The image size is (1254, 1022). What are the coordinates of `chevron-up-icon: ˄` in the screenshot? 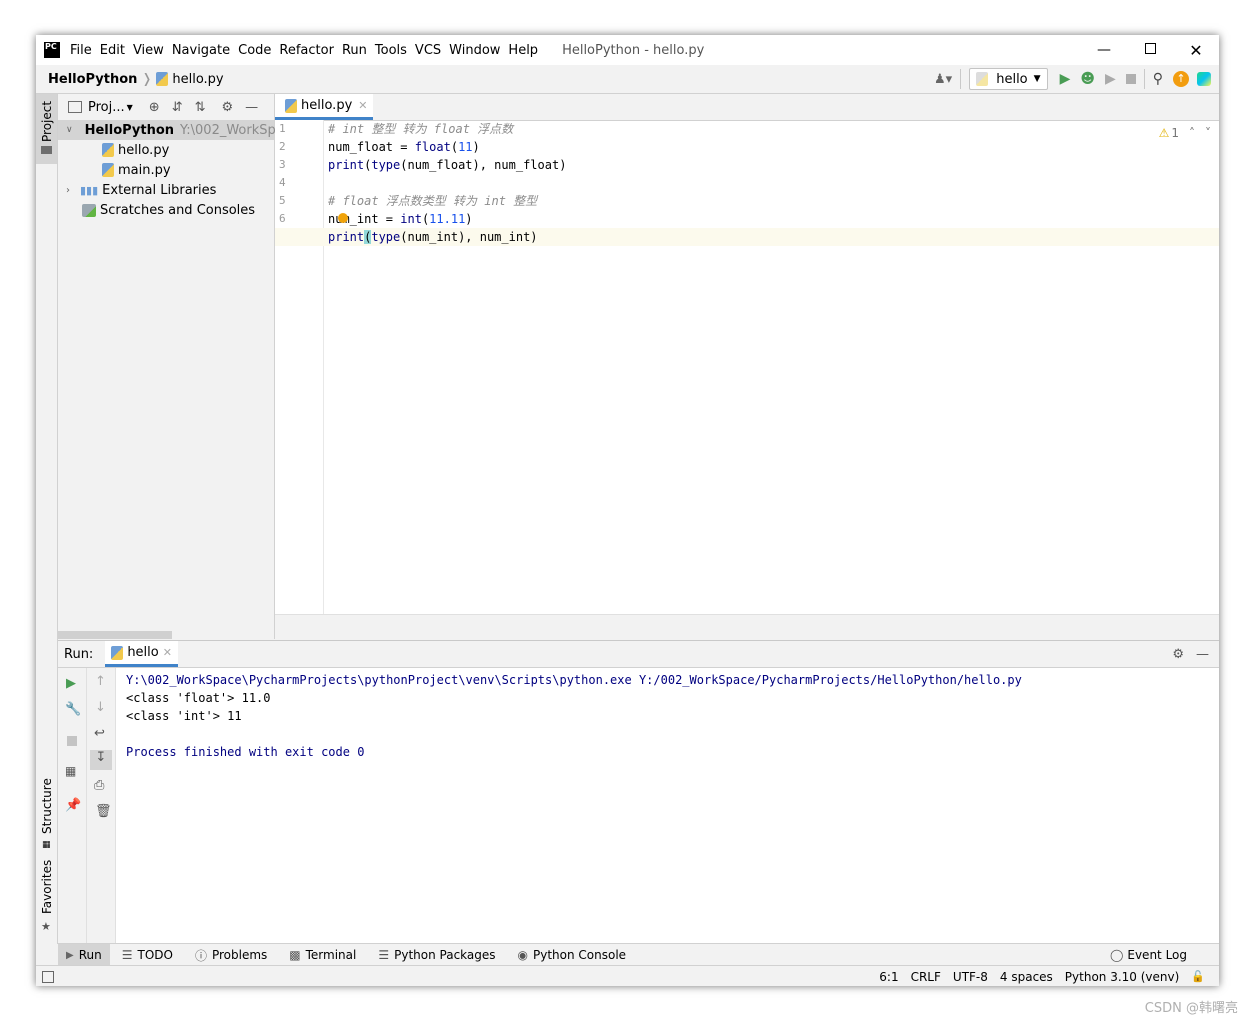 It's located at (1192, 133).